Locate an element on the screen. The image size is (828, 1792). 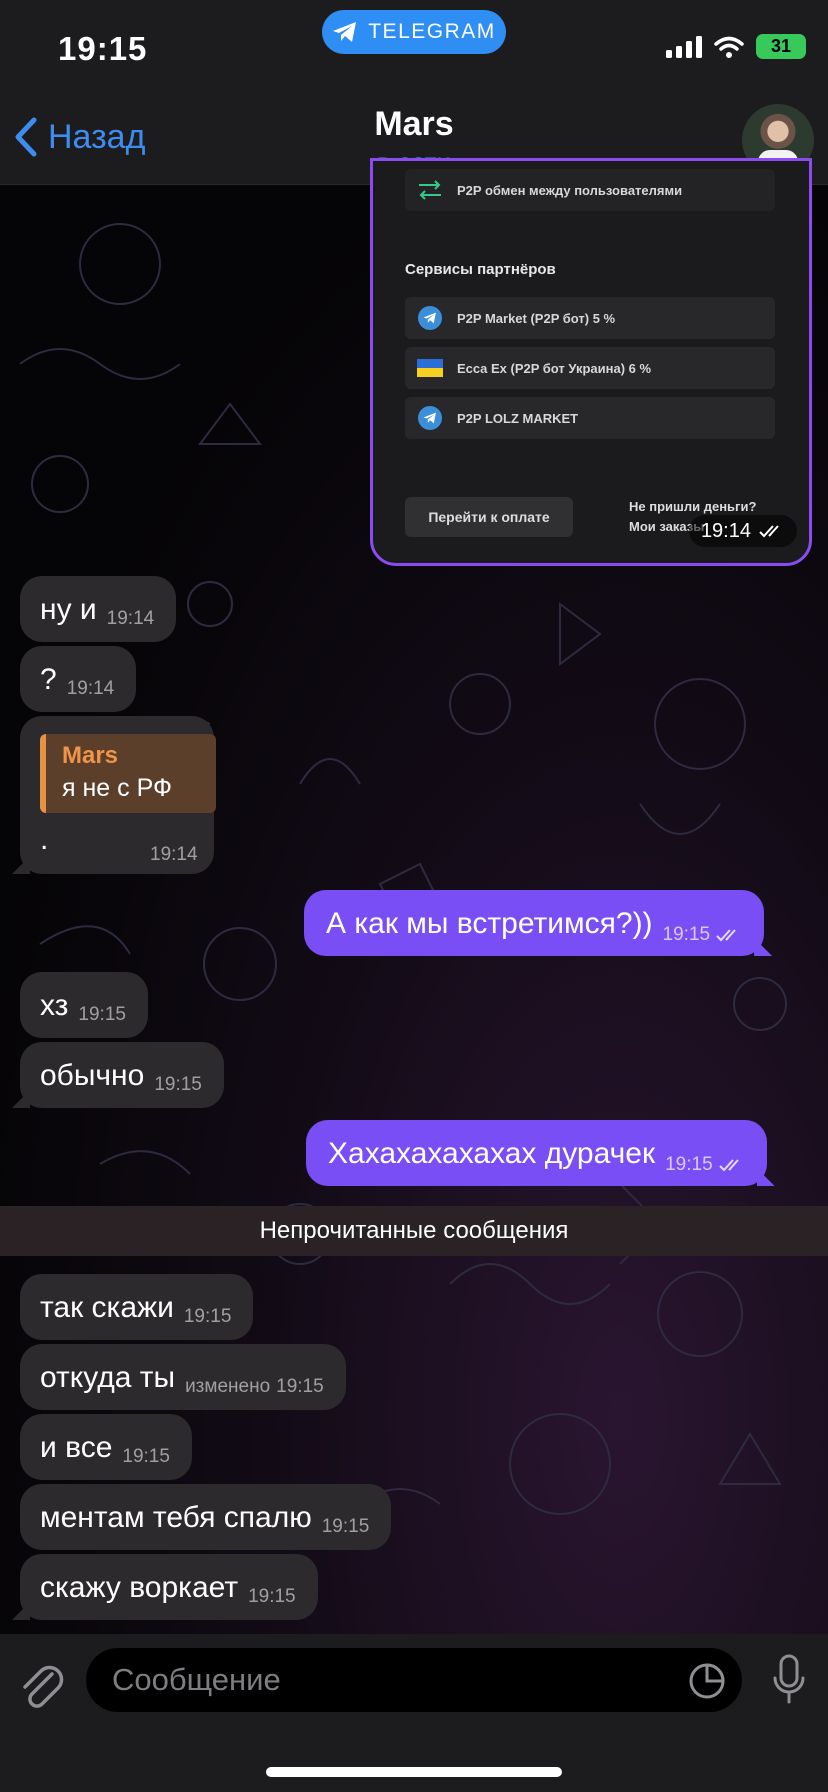
unread-divider: Непрочитанные сообщения is located at coordinates (414, 1231).